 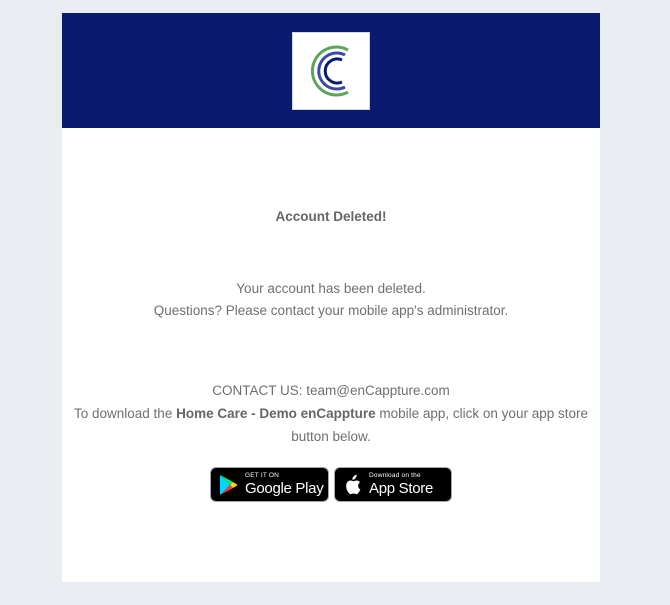 I want to click on google-play-button: GET IT ON Google Play, so click(x=269, y=484).